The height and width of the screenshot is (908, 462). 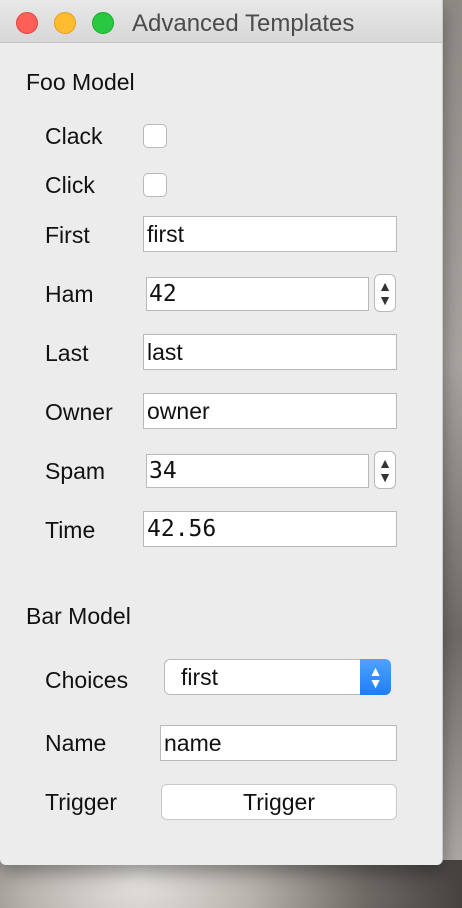 I want to click on bar-model-title: Bar Model, so click(x=78, y=616).